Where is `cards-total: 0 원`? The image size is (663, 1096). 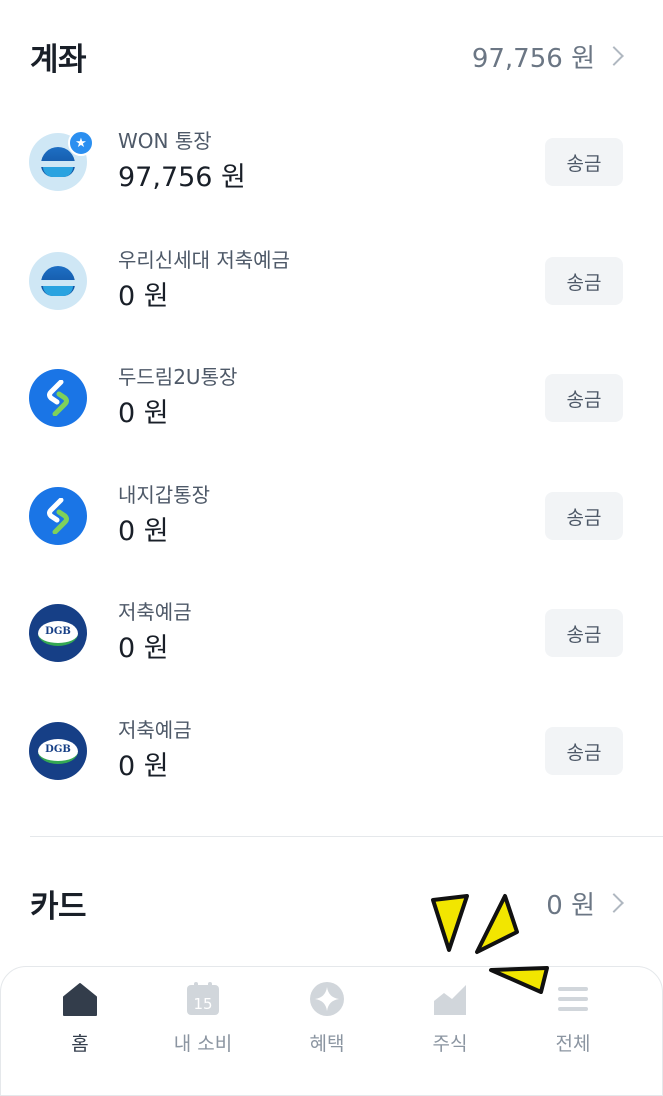
cards-total: 0 원 is located at coordinates (585, 903).